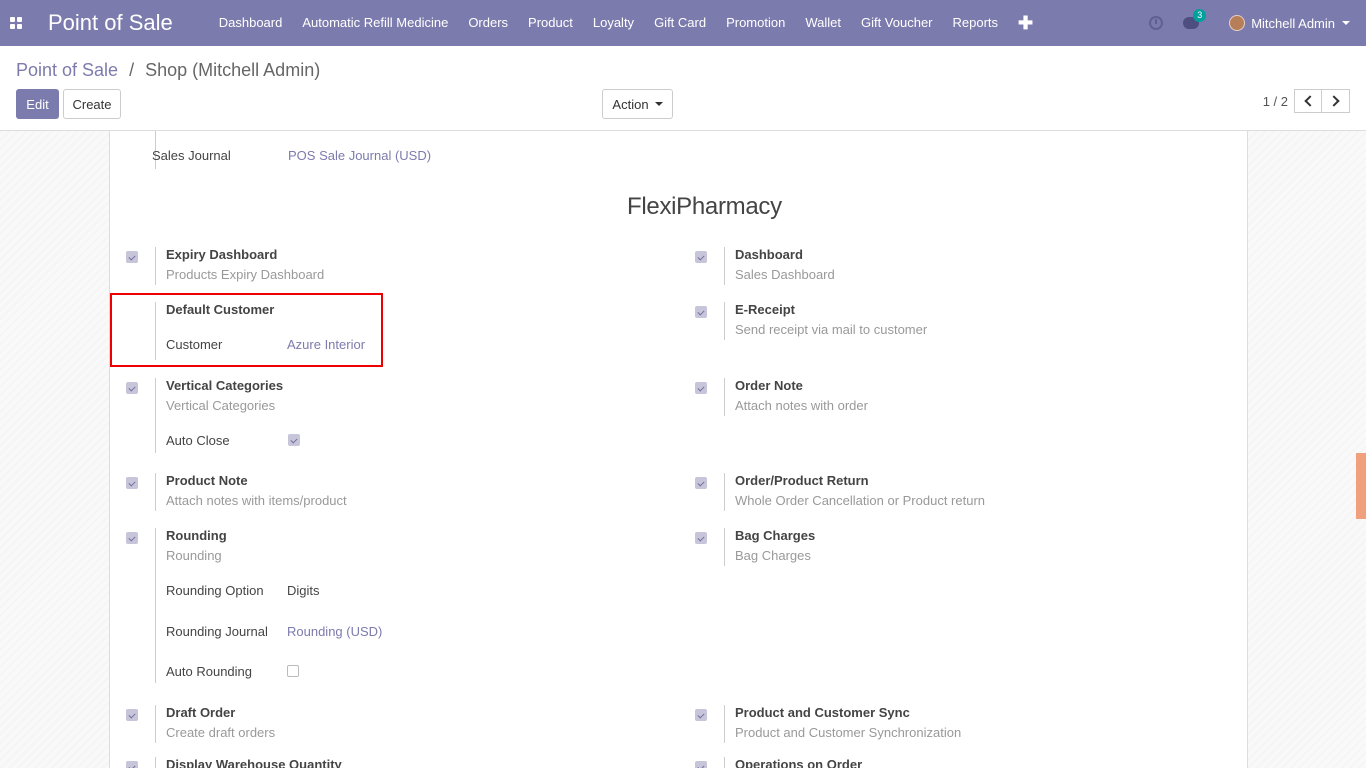 The image size is (1366, 768). What do you see at coordinates (488, 23) in the screenshot?
I see `menu-item-orders: Orders` at bounding box center [488, 23].